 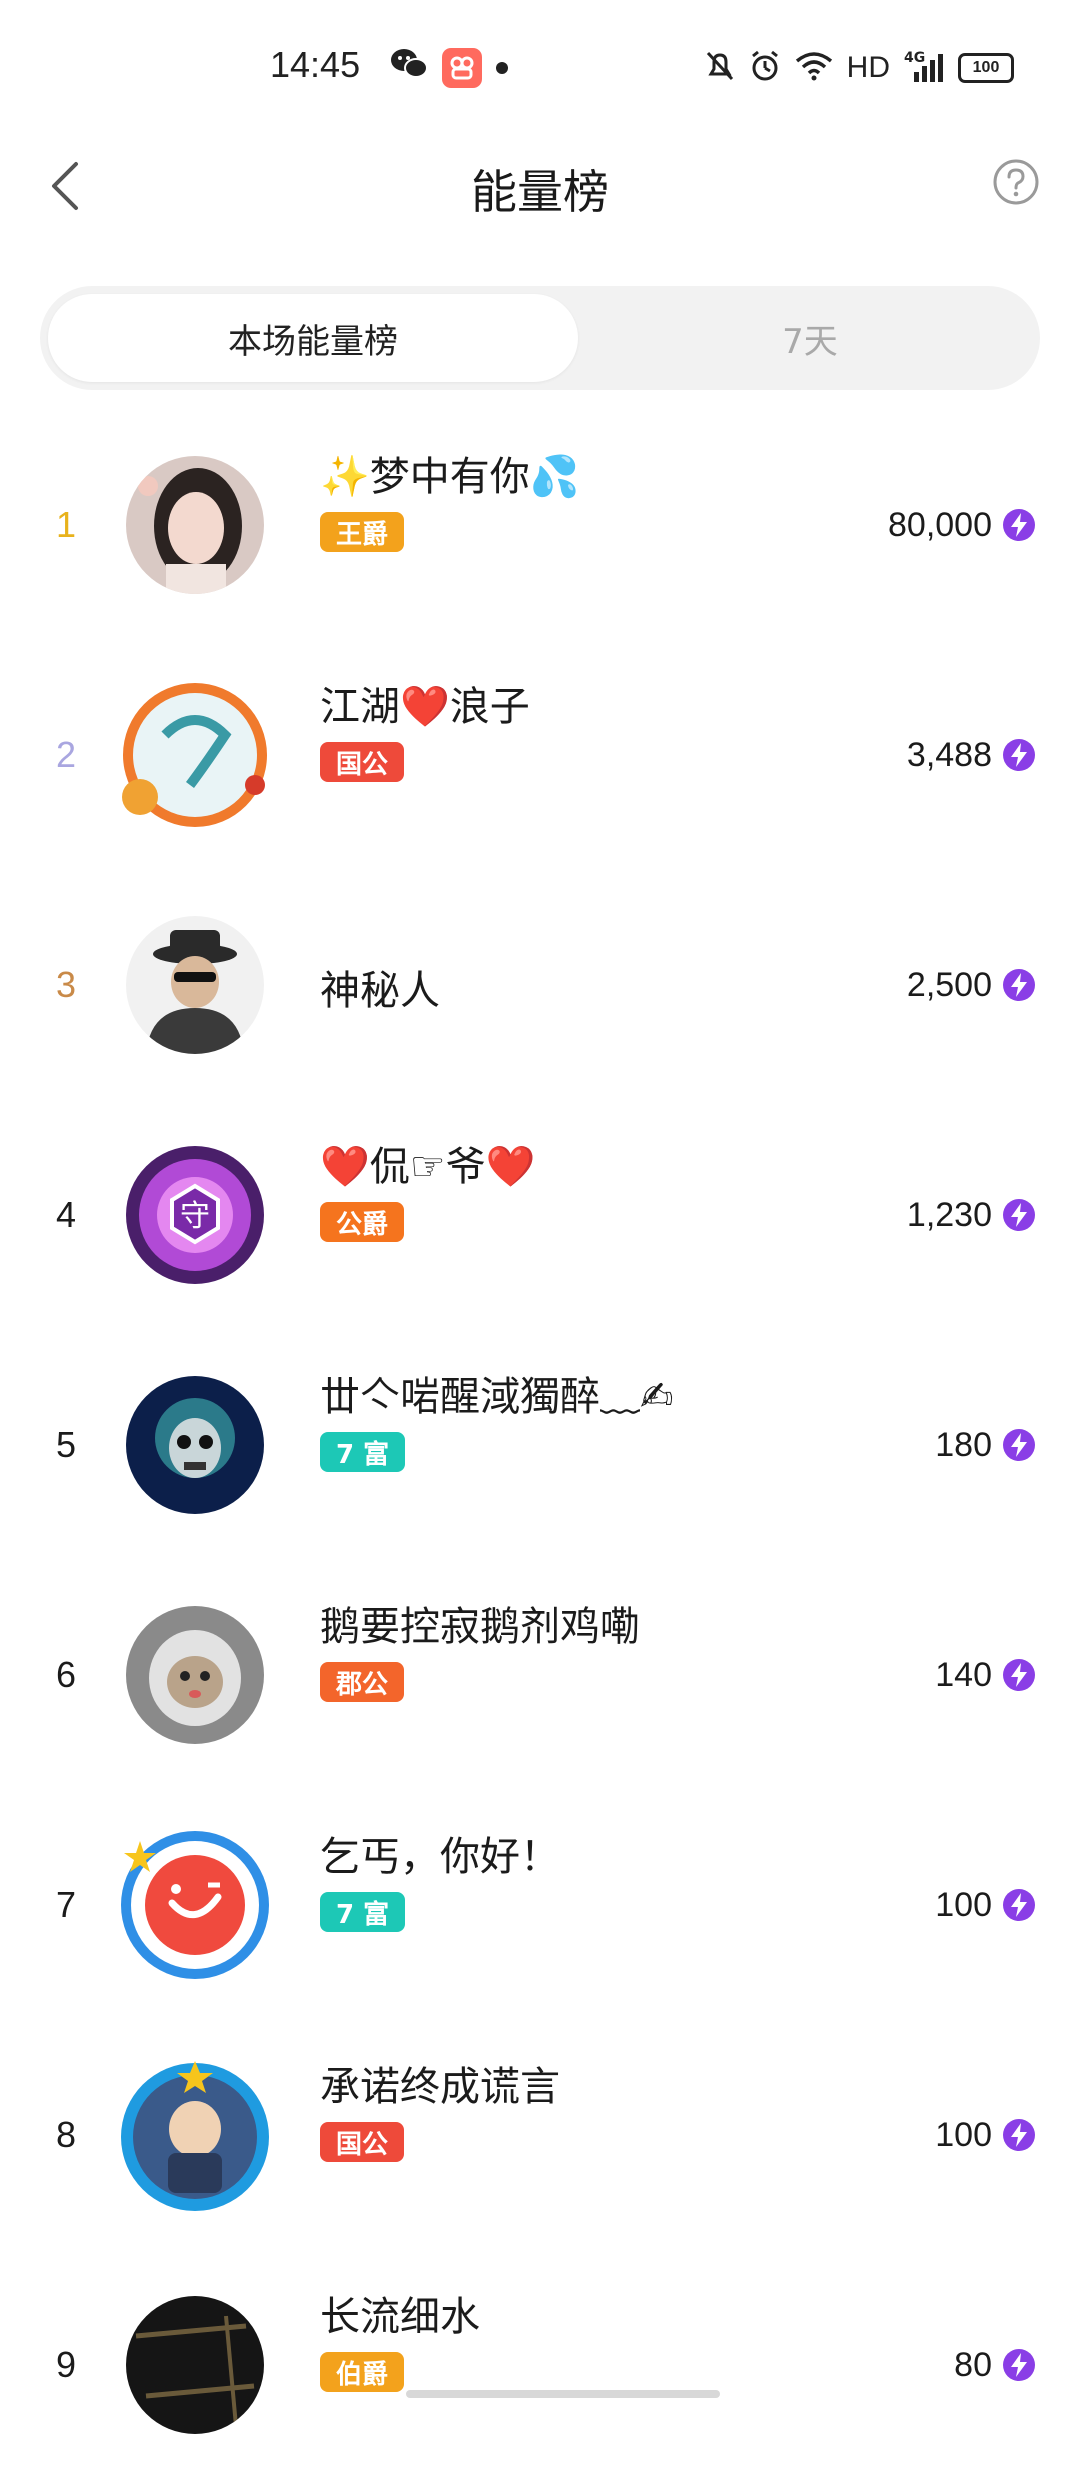 What do you see at coordinates (563, 2394) in the screenshot?
I see `home-indicator` at bounding box center [563, 2394].